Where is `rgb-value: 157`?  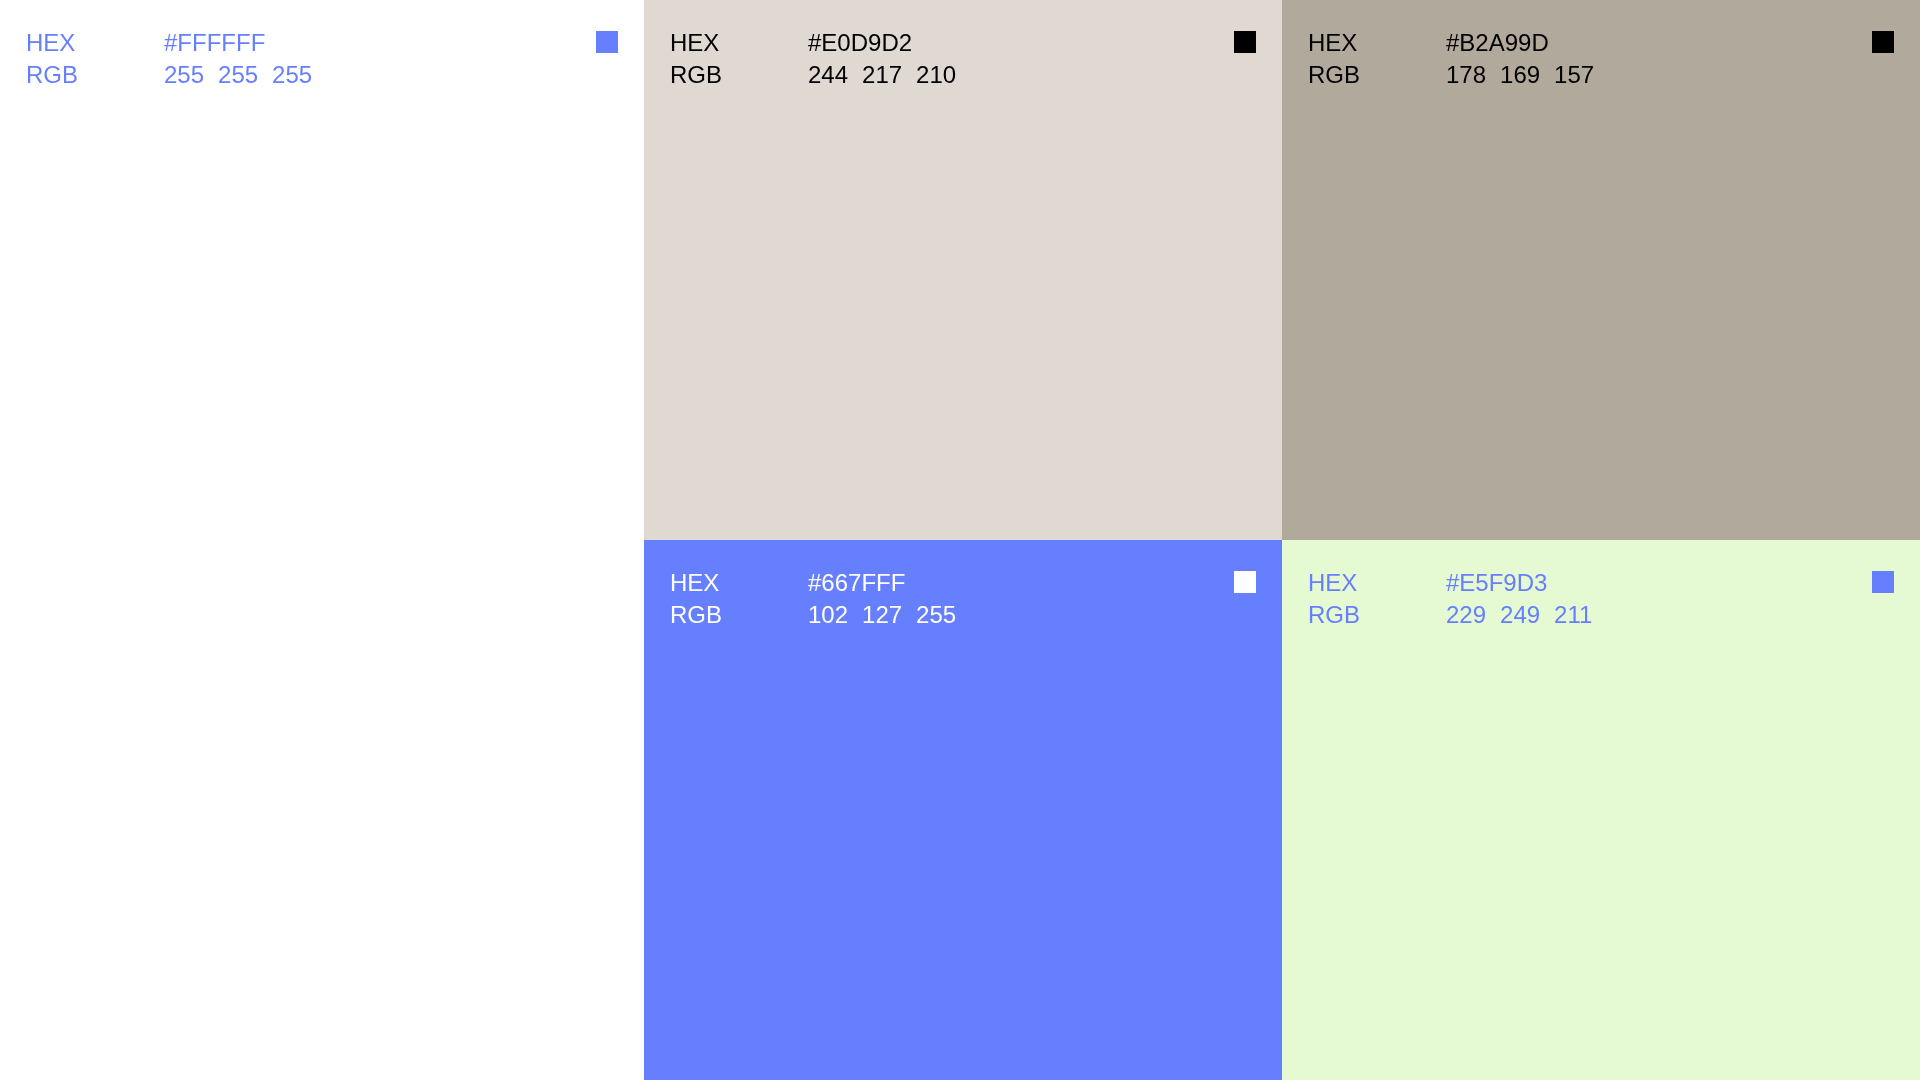 rgb-value: 157 is located at coordinates (1574, 75).